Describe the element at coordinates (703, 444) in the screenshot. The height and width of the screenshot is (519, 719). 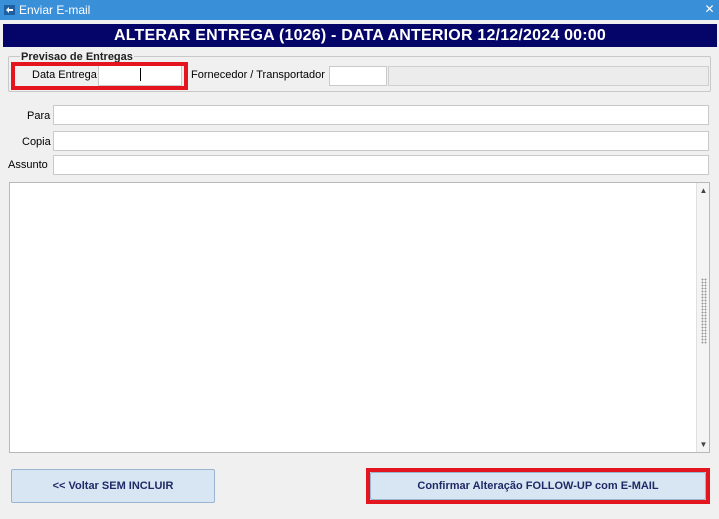
I see `scroll-down-arrow-icon: ▼` at that location.